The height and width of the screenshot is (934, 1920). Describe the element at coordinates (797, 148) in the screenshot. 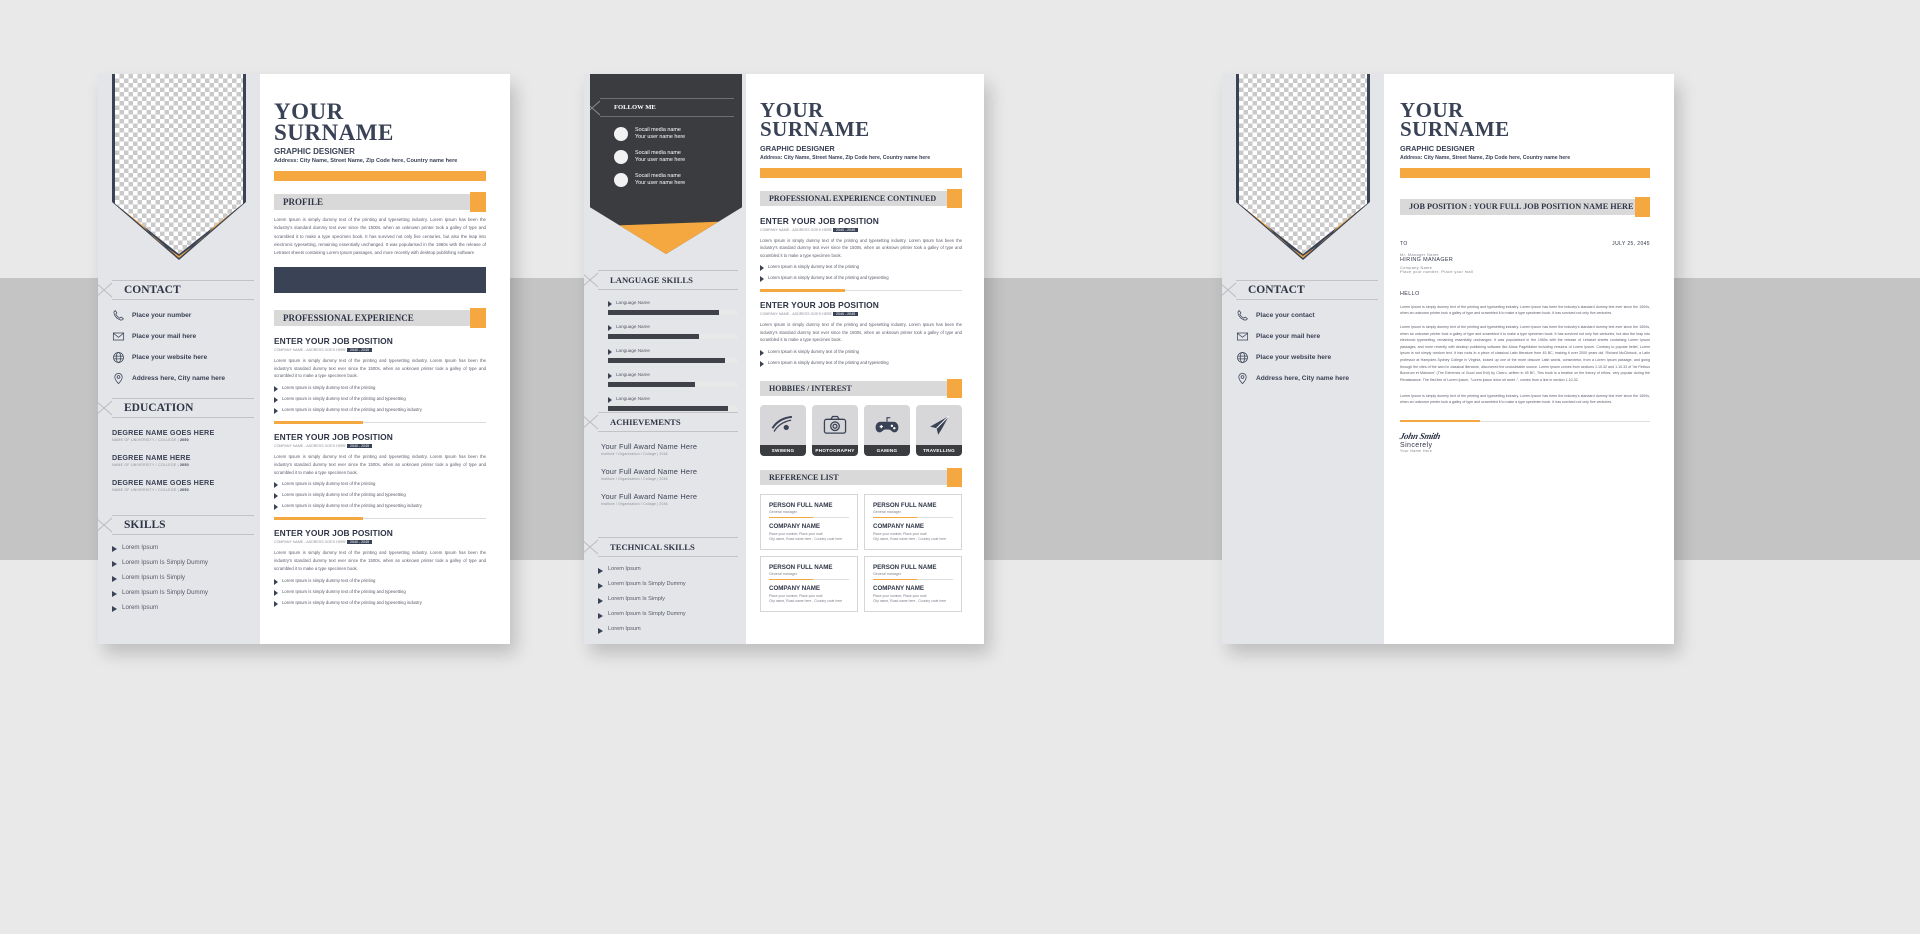

I see `job-role: GRAPHIC DESIGNER` at that location.